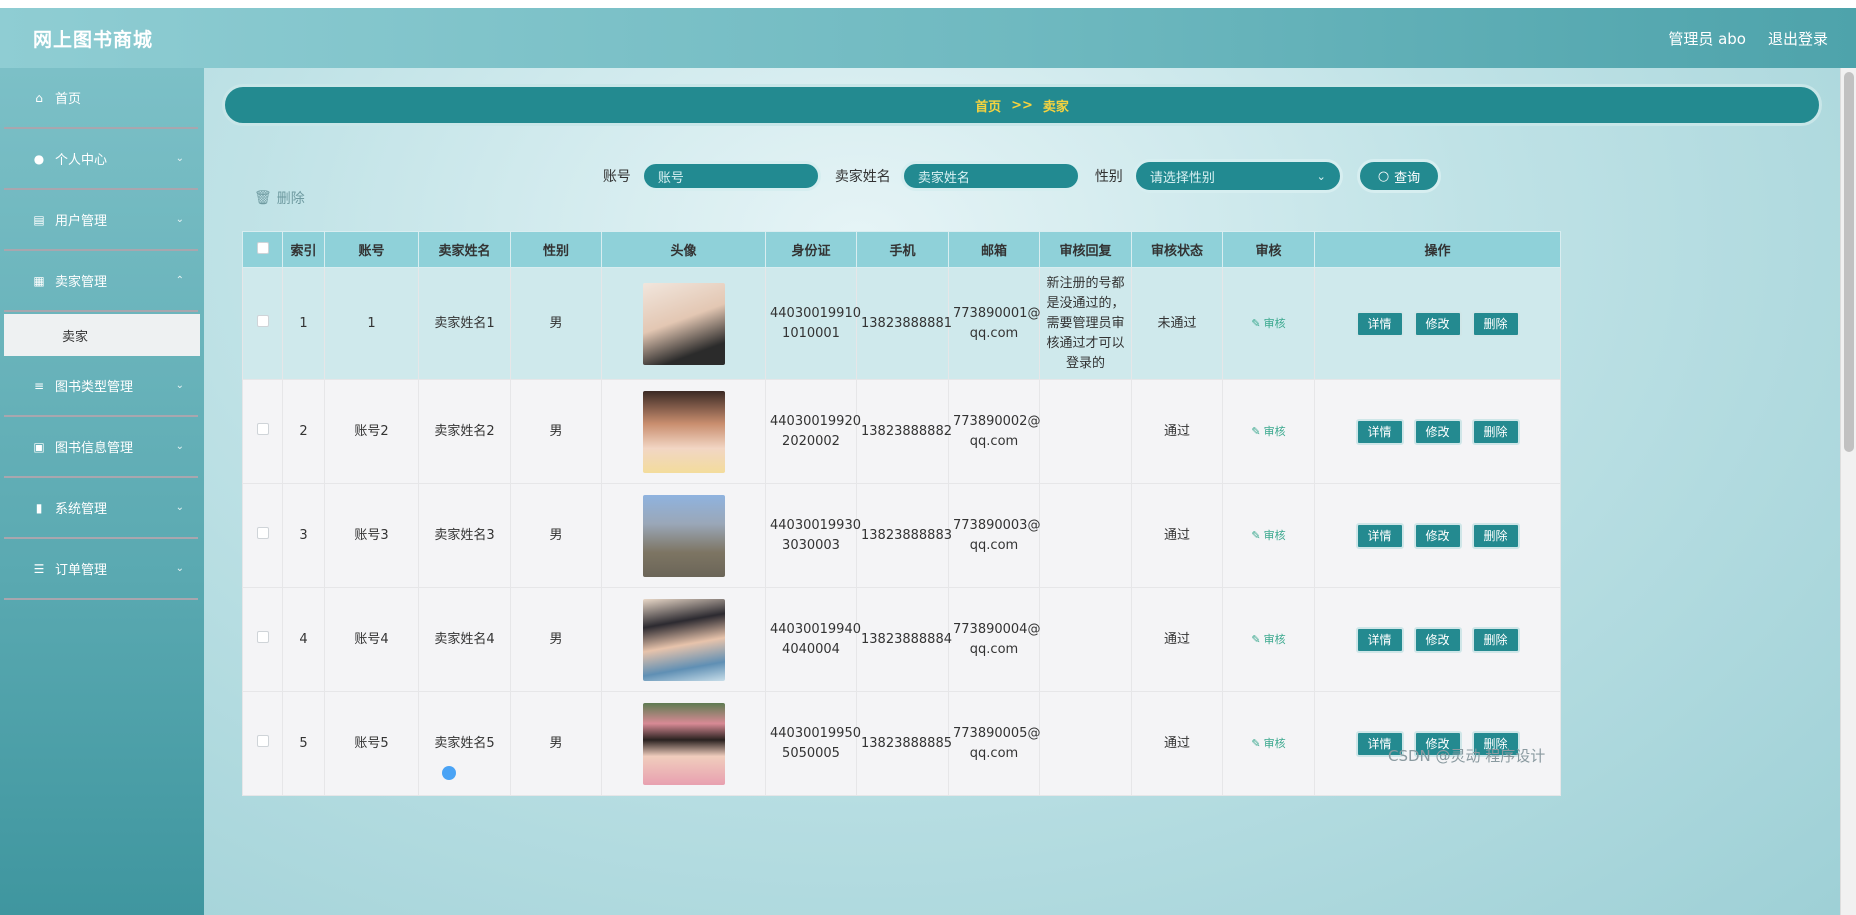  Describe the element at coordinates (303, 639) in the screenshot. I see `index-cell: 4` at that location.